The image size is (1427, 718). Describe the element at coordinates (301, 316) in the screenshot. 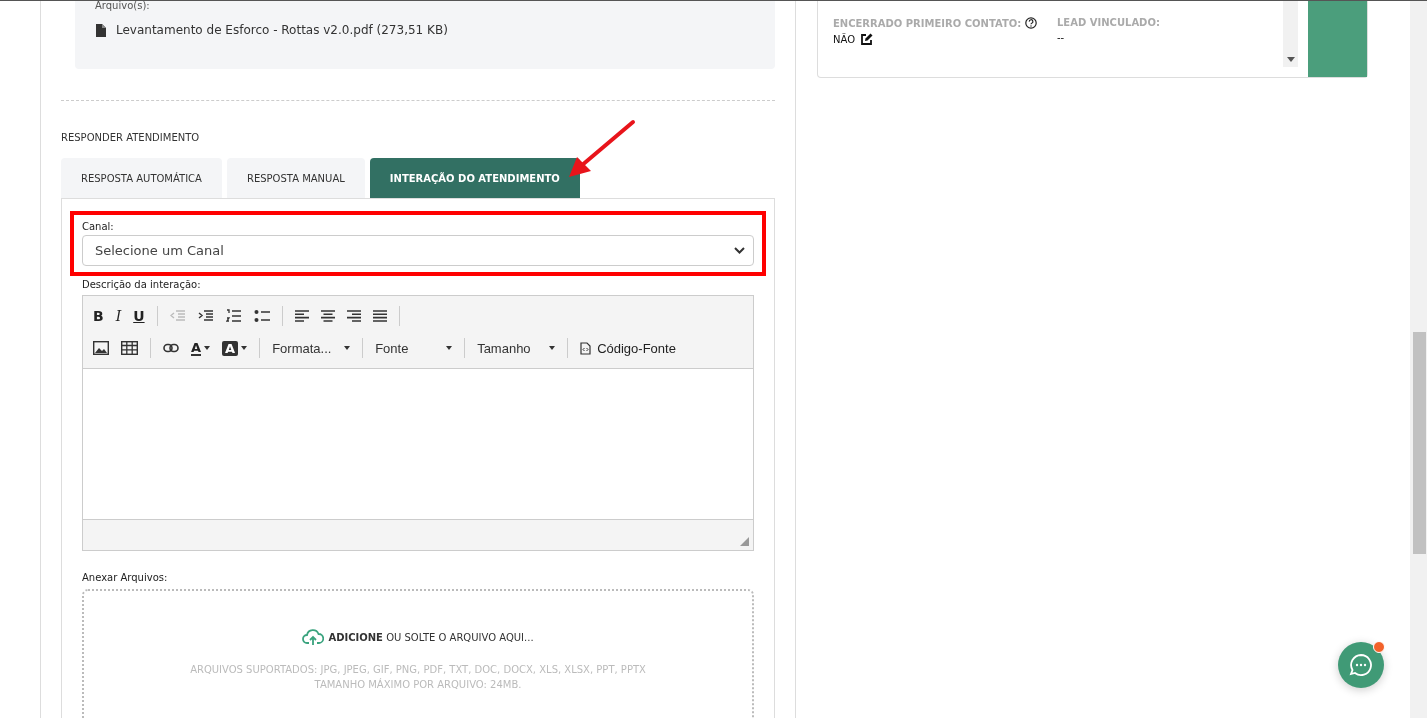

I see `align-left-icon` at that location.